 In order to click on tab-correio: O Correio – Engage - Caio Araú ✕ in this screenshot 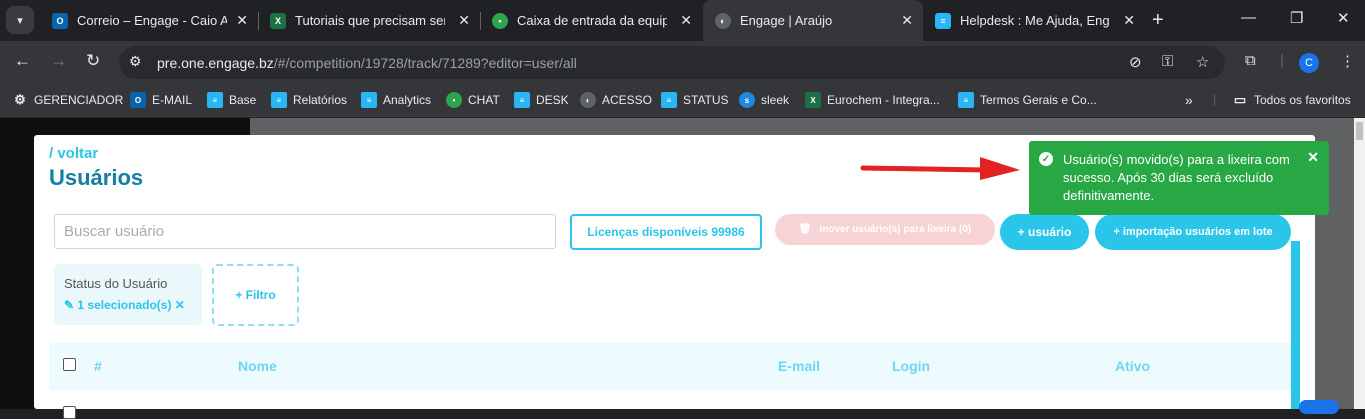, I will do `click(149, 20)`.